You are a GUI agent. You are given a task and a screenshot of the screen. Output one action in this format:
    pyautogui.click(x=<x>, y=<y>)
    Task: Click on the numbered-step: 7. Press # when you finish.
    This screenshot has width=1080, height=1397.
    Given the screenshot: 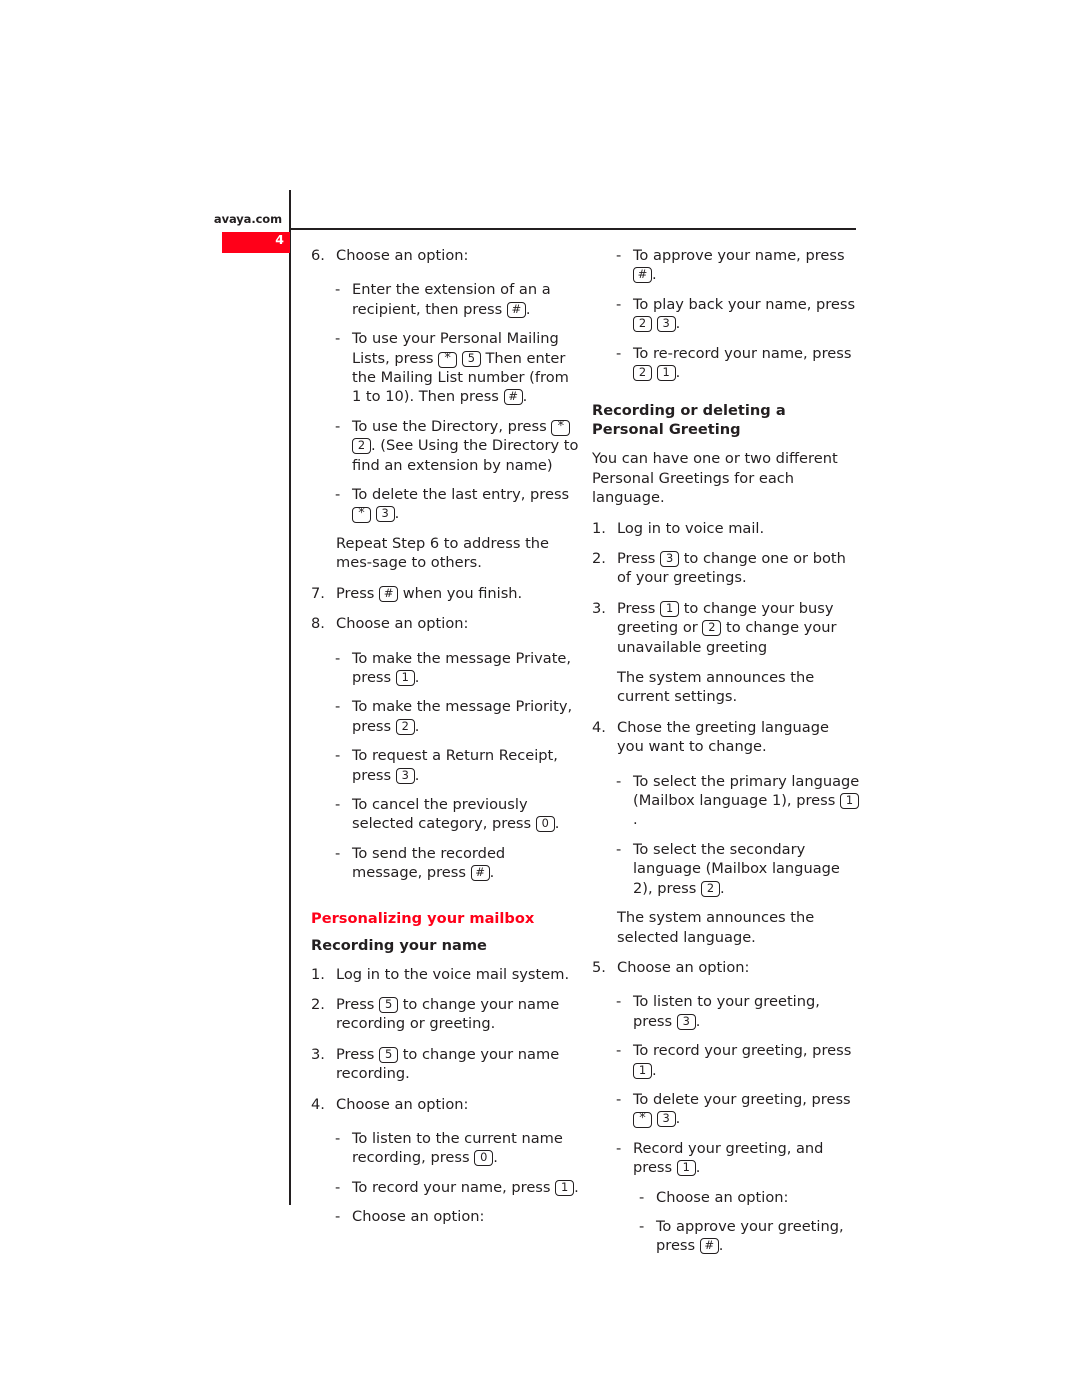 What is the action you would take?
    pyautogui.click(x=445, y=593)
    